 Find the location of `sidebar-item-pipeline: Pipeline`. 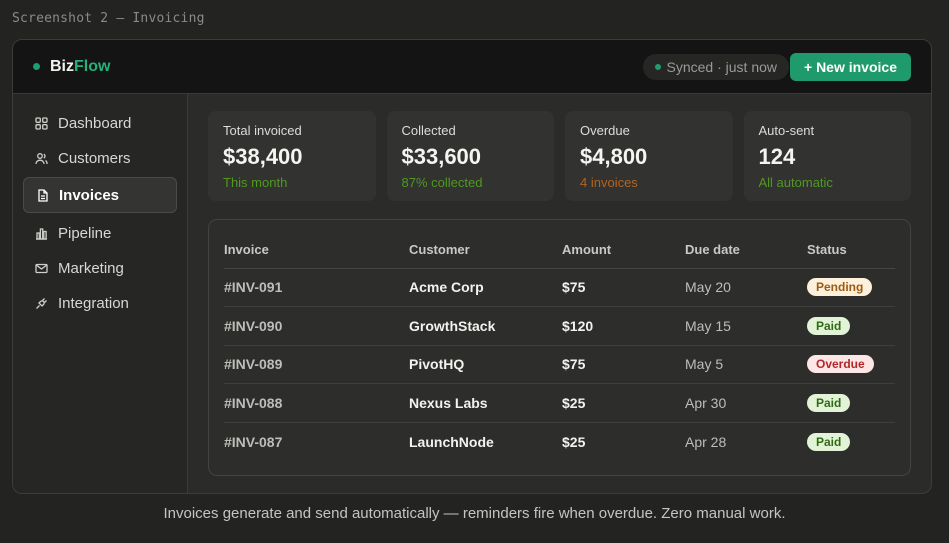

sidebar-item-pipeline: Pipeline is located at coordinates (100, 233).